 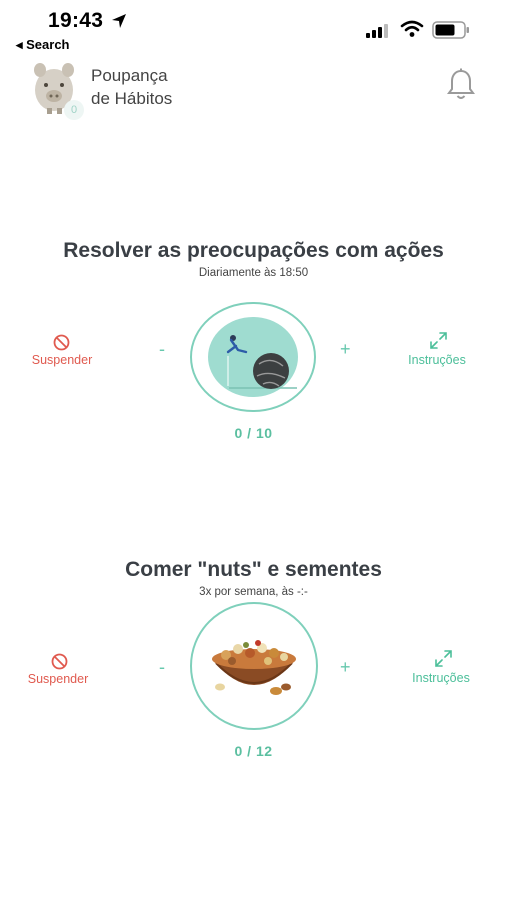 What do you see at coordinates (253, 250) in the screenshot?
I see `habit-title: Resolver as preocupações com ações` at bounding box center [253, 250].